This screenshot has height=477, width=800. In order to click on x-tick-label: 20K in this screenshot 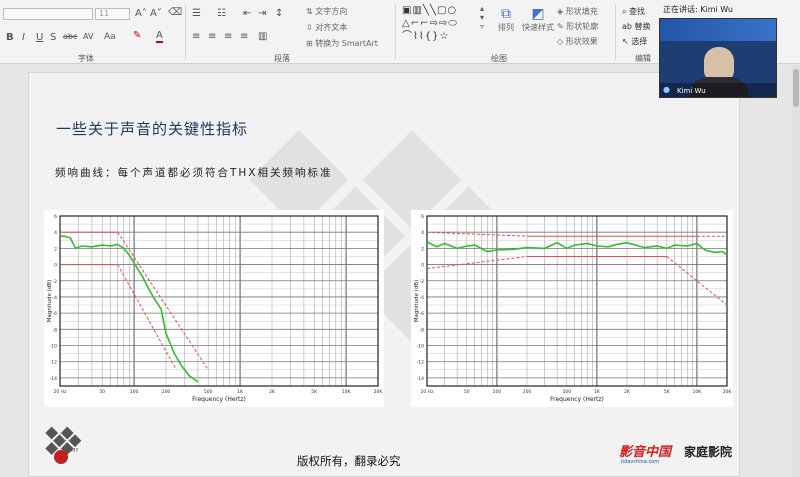, I will do `click(728, 392)`.